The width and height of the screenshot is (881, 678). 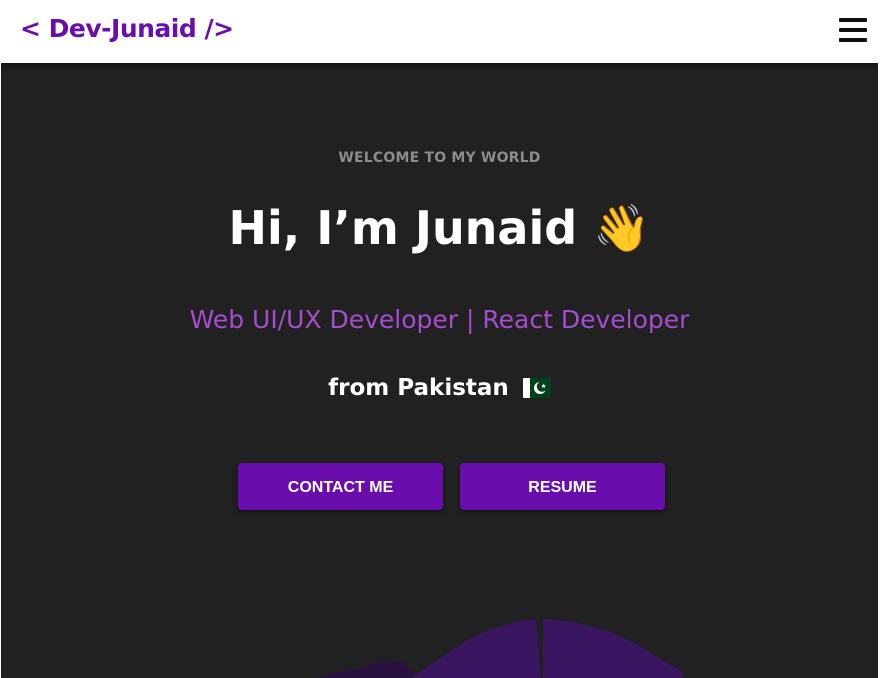 What do you see at coordinates (622, 228) in the screenshot?
I see `waving-hand-icon: 👋` at bounding box center [622, 228].